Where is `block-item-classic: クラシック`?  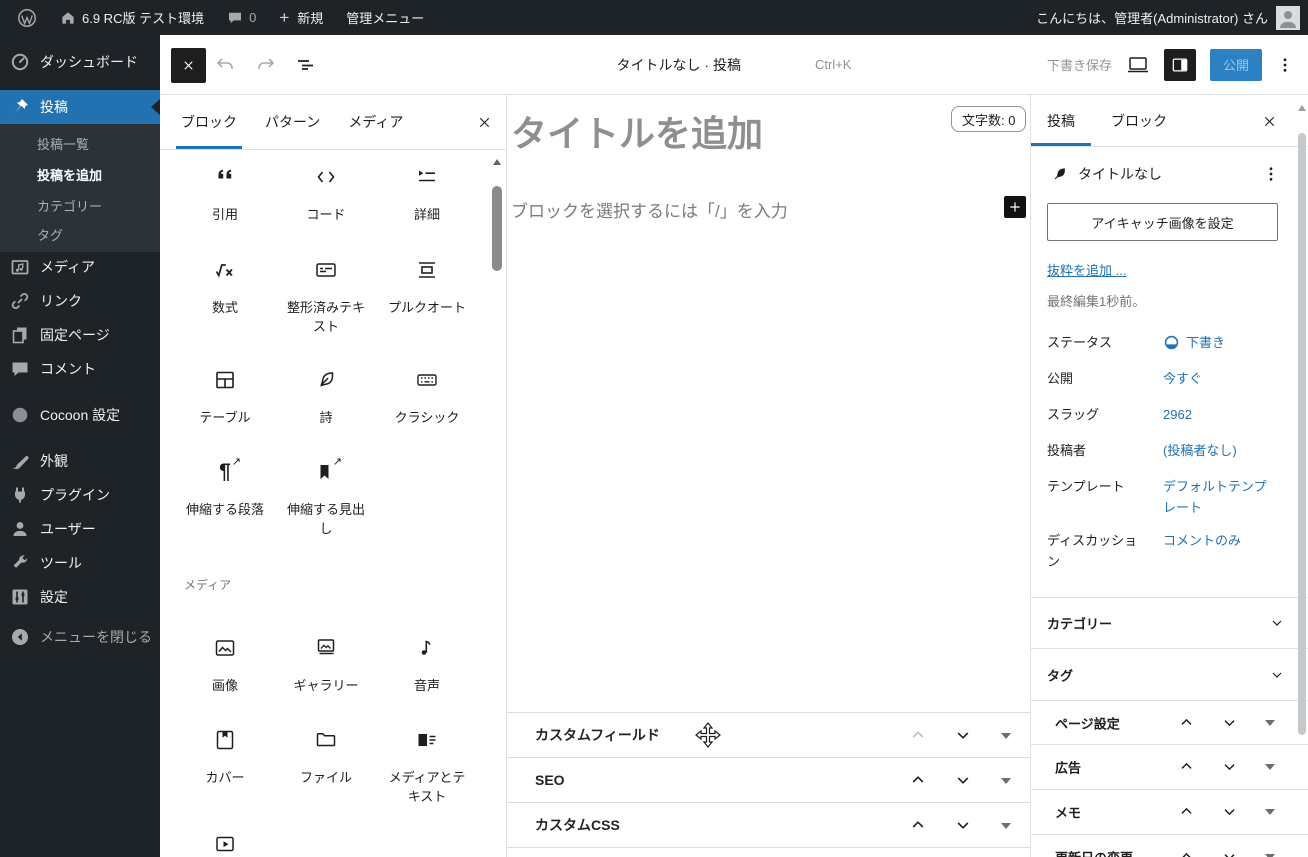 block-item-classic: クラシック is located at coordinates (427, 397).